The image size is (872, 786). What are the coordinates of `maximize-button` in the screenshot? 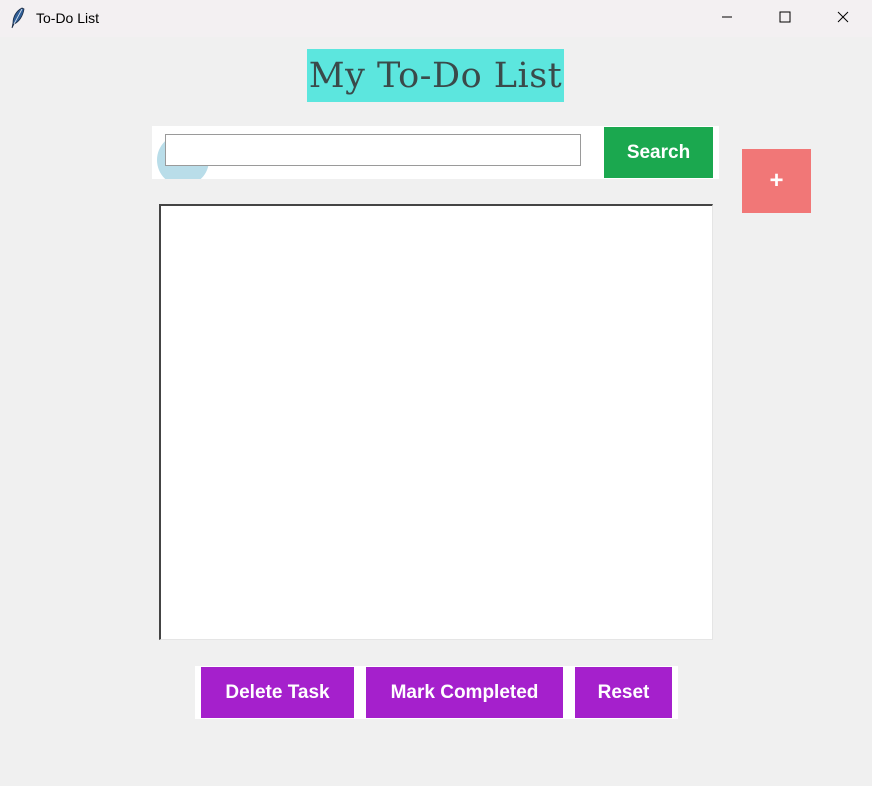 It's located at (785, 18).